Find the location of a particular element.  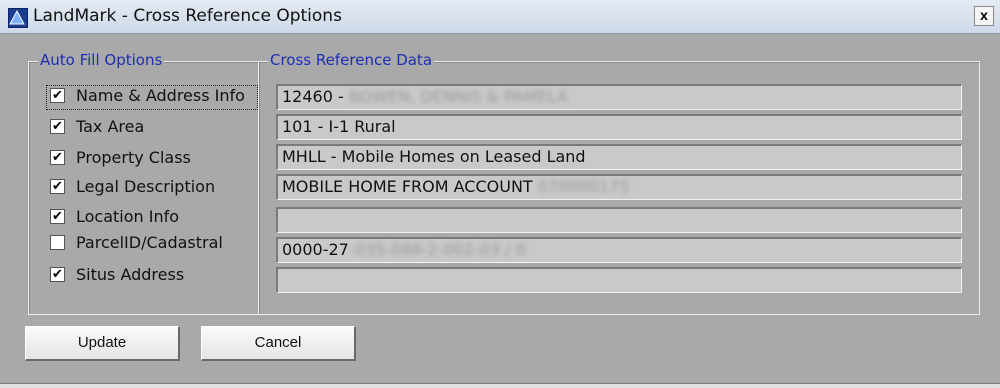

checkbox-label: Property Class is located at coordinates (133, 157).